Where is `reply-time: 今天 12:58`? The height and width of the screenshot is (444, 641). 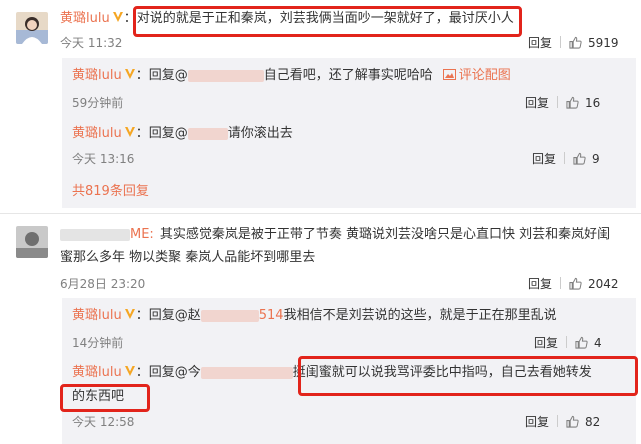
reply-time: 今天 12:58 is located at coordinates (103, 422).